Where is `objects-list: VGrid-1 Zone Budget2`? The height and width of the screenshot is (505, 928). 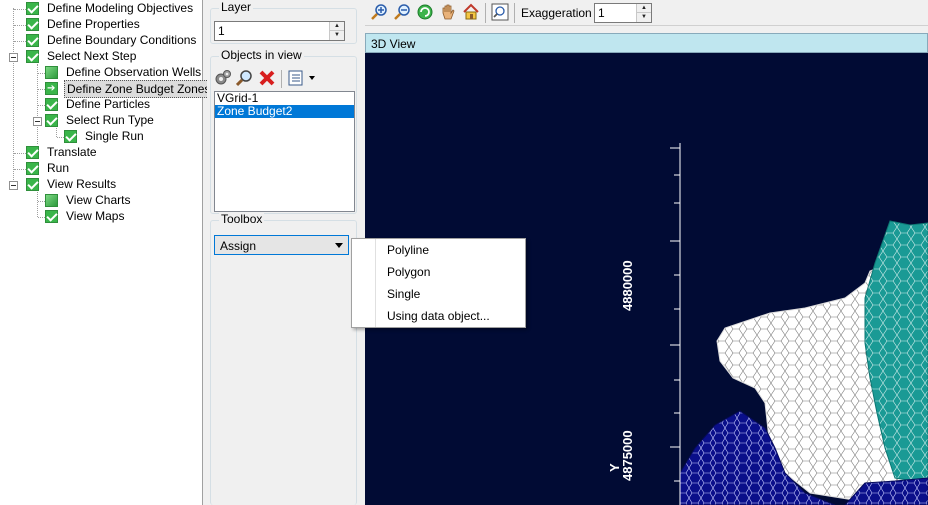 objects-list: VGrid-1 Zone Budget2 is located at coordinates (284, 151).